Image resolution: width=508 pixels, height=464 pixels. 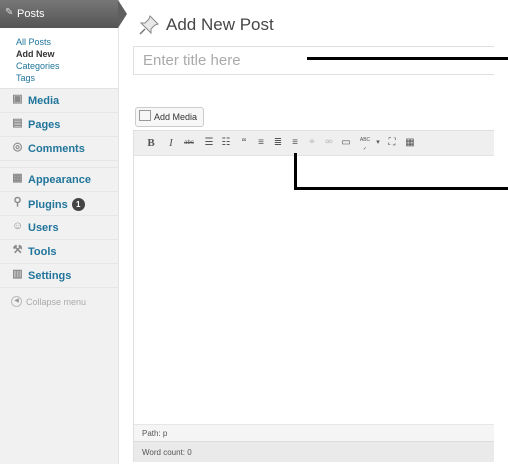 I want to click on submenu-categories: Categories, so click(x=67, y=66).